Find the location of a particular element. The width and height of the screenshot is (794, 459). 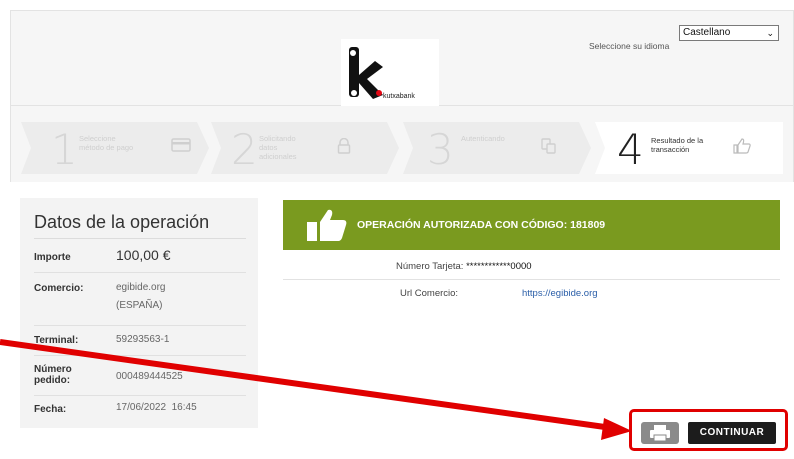

printer-icon is located at coordinates (660, 436).